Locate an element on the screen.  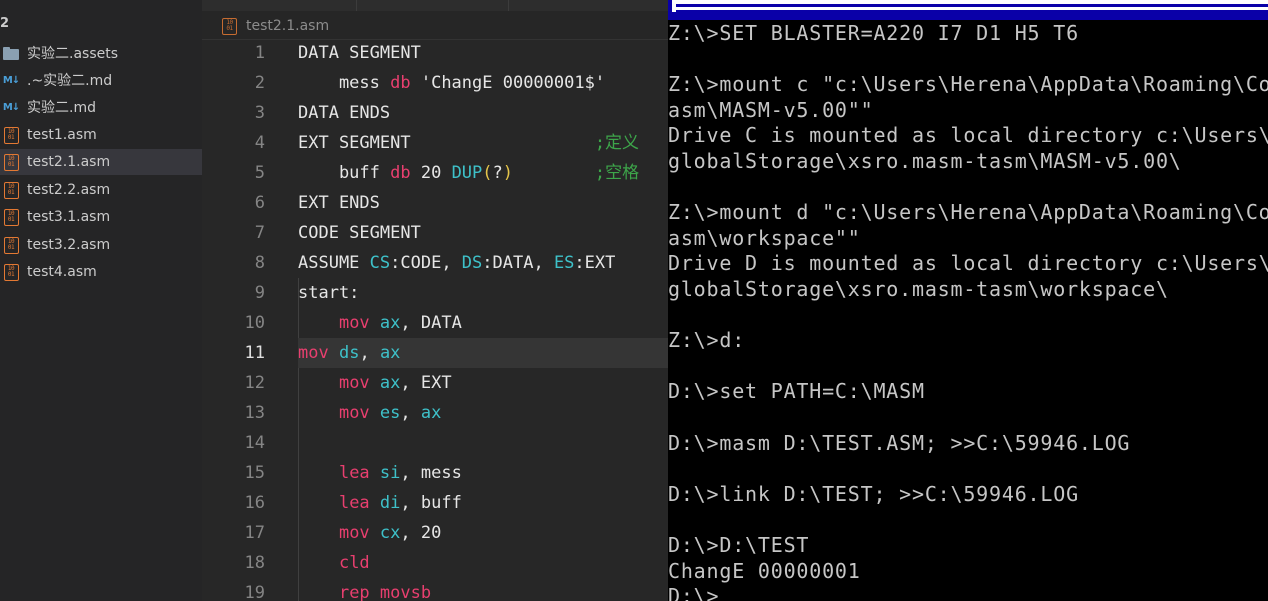
code-line: 5 buff db 20 DUP(?) ;空格 is located at coordinates (435, 173).